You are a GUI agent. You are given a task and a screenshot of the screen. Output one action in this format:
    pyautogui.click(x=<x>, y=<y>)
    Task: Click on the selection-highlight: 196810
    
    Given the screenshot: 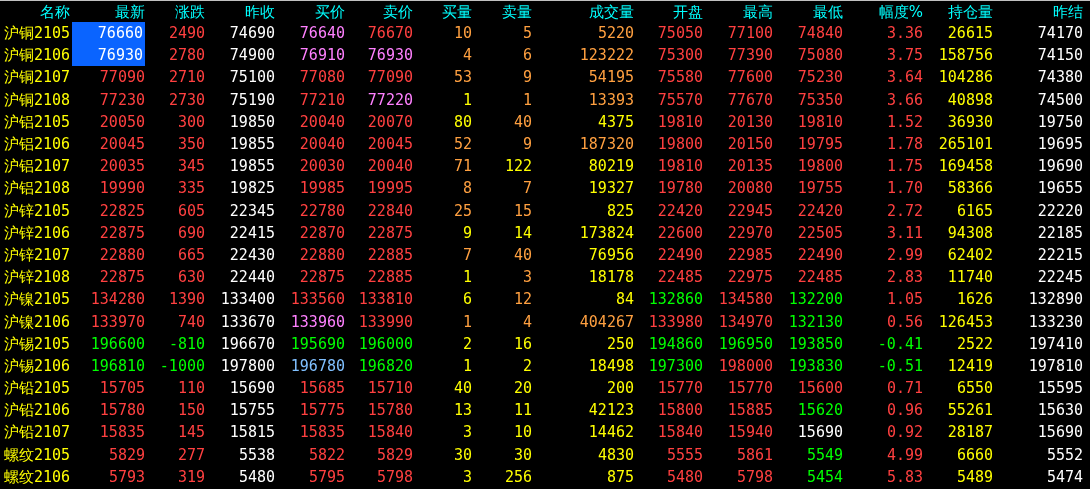 What is the action you would take?
    pyautogui.click(x=108, y=365)
    